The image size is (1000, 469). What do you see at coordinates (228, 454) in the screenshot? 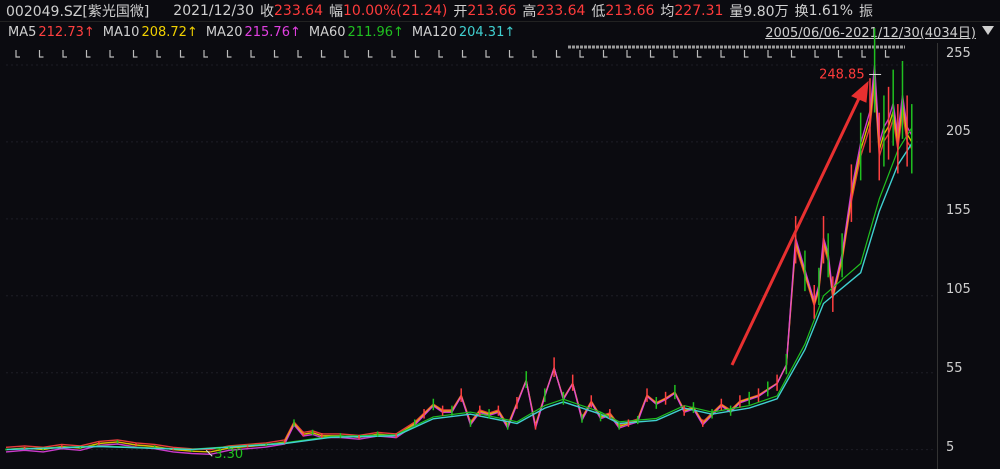
I see `low-price-label: 3.30` at bounding box center [228, 454].